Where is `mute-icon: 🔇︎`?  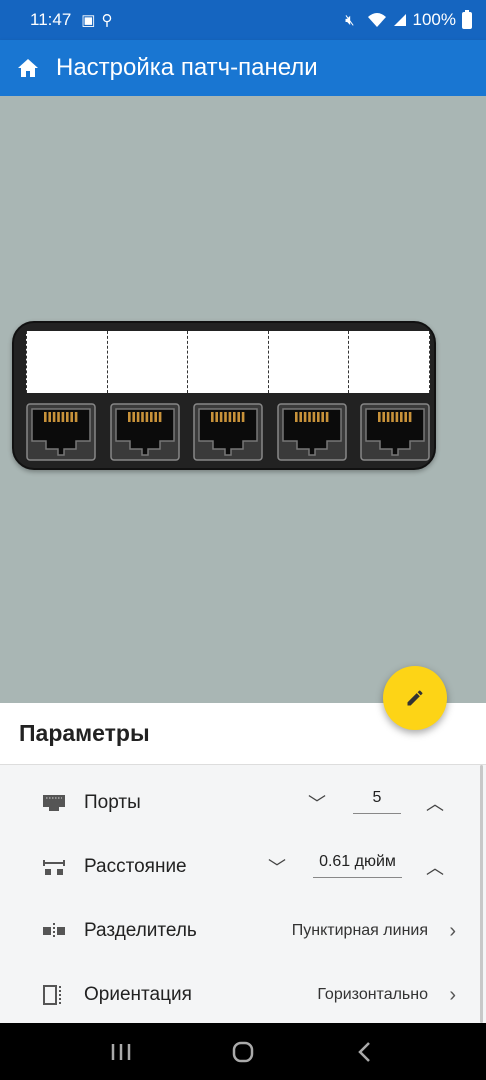
mute-icon: 🔇︎ is located at coordinates (350, 20).